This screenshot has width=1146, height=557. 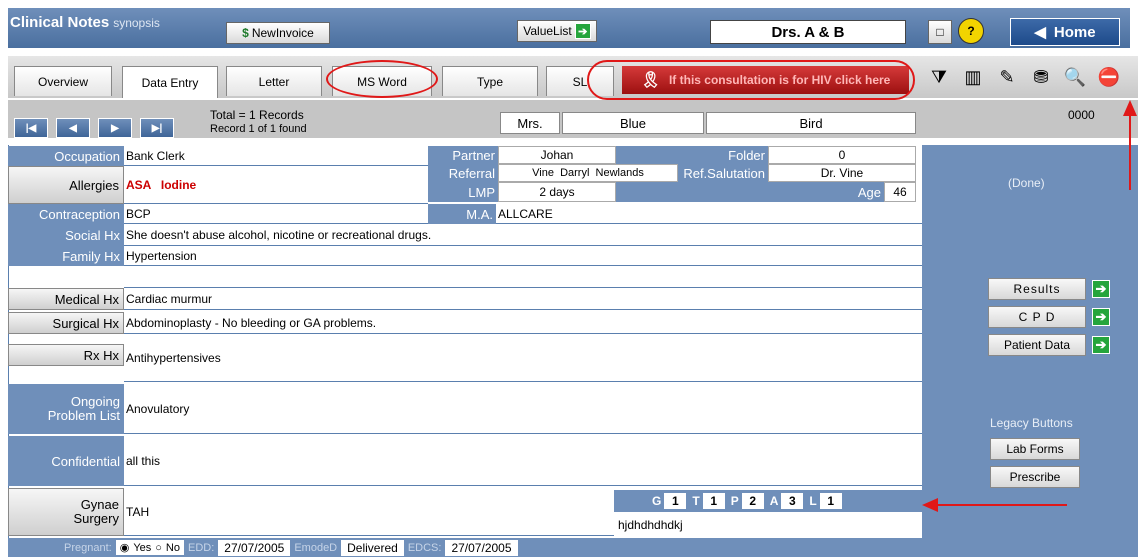 I want to click on app-subtitle: synopsis, so click(x=136, y=23).